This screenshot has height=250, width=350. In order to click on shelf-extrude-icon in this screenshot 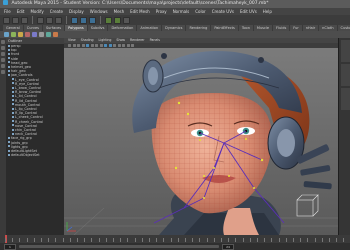, I will do `click(48, 34)`.